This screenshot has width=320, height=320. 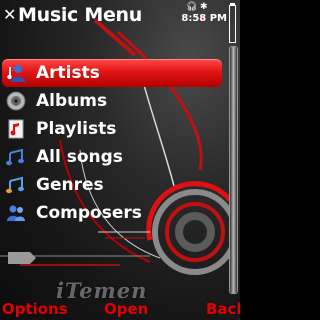 I want to click on menu-item-label: Albums, so click(x=72, y=101).